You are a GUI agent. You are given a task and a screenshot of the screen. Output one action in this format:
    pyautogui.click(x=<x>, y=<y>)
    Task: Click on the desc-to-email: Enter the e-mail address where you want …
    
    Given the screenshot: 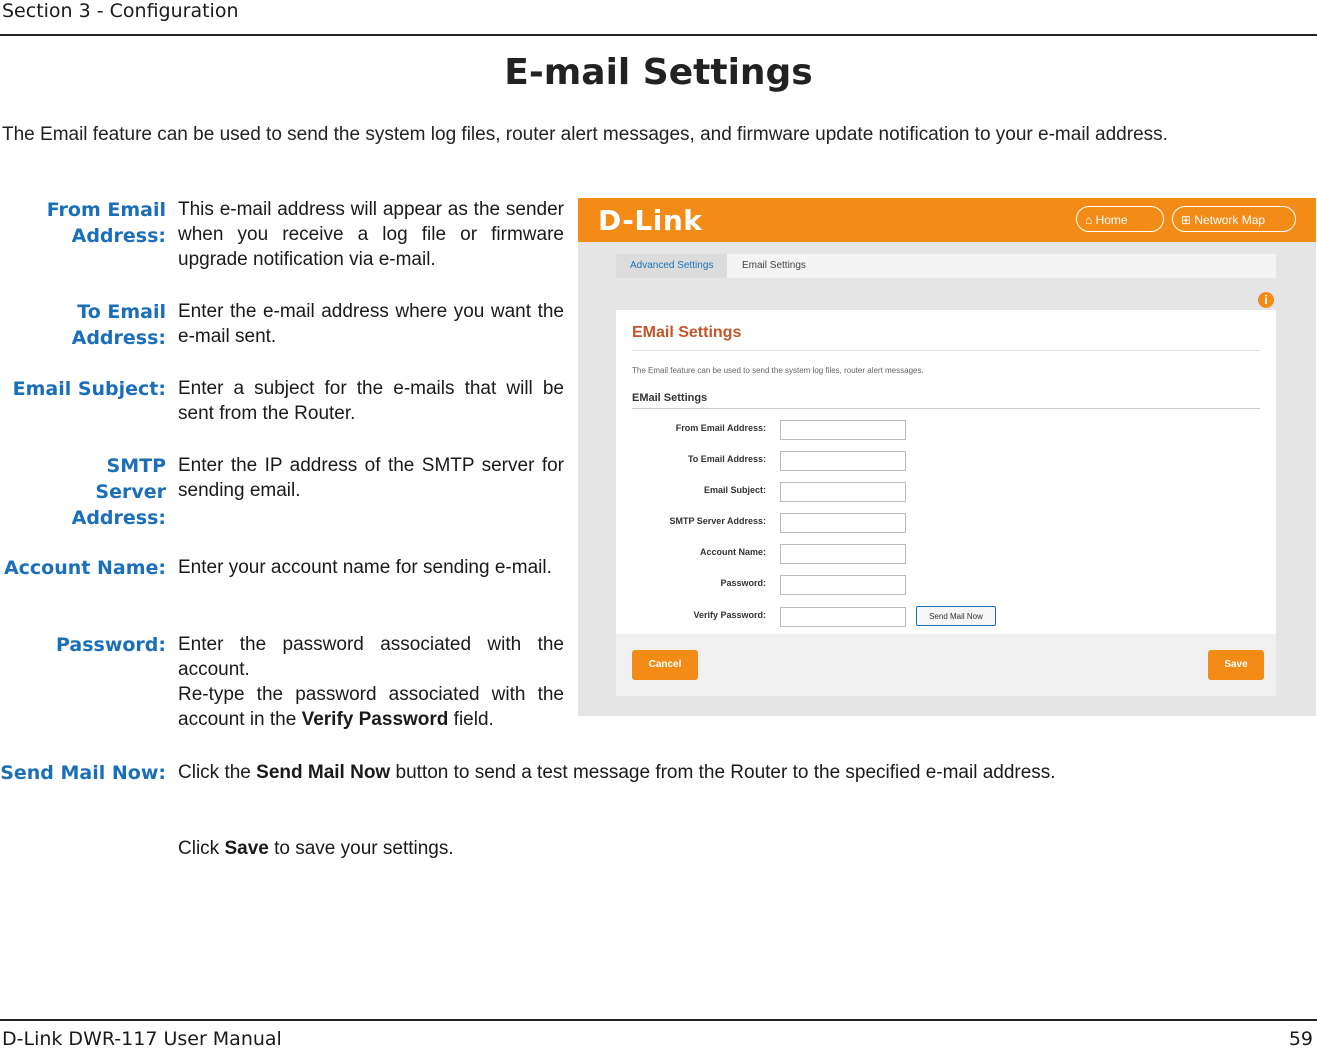 What is the action you would take?
    pyautogui.click(x=371, y=324)
    